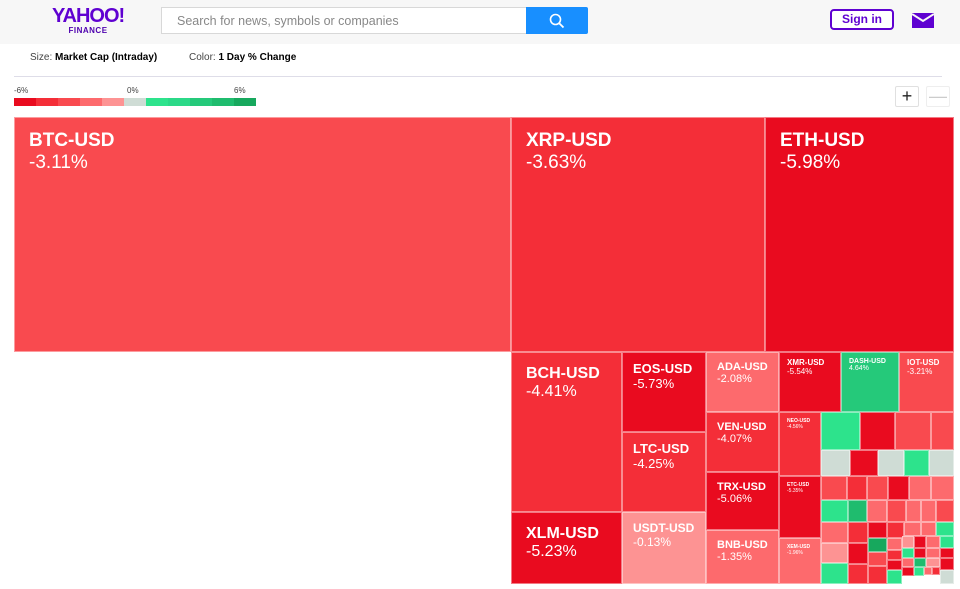 The image size is (960, 589). I want to click on treemap-tile-ltc-usd: LTC-USD -4.25%, so click(664, 472).